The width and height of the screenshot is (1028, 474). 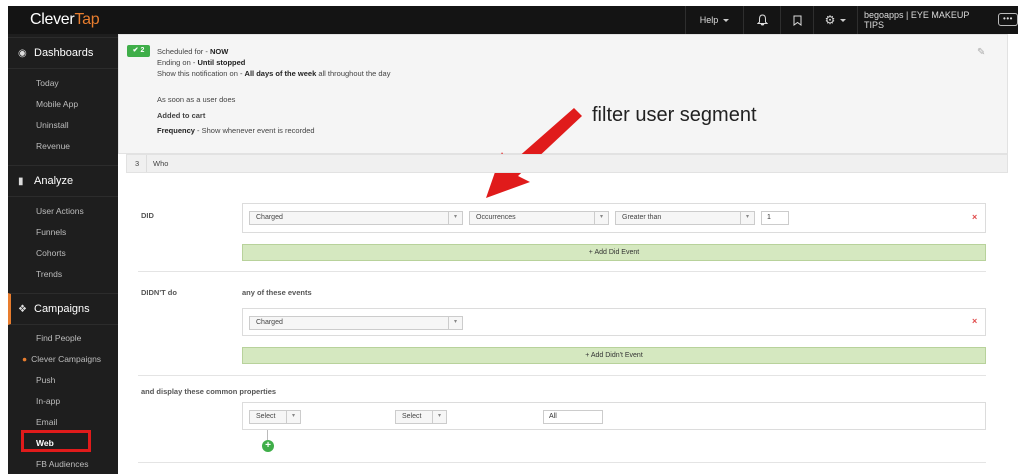 I want to click on bookmarks-button, so click(x=796, y=20).